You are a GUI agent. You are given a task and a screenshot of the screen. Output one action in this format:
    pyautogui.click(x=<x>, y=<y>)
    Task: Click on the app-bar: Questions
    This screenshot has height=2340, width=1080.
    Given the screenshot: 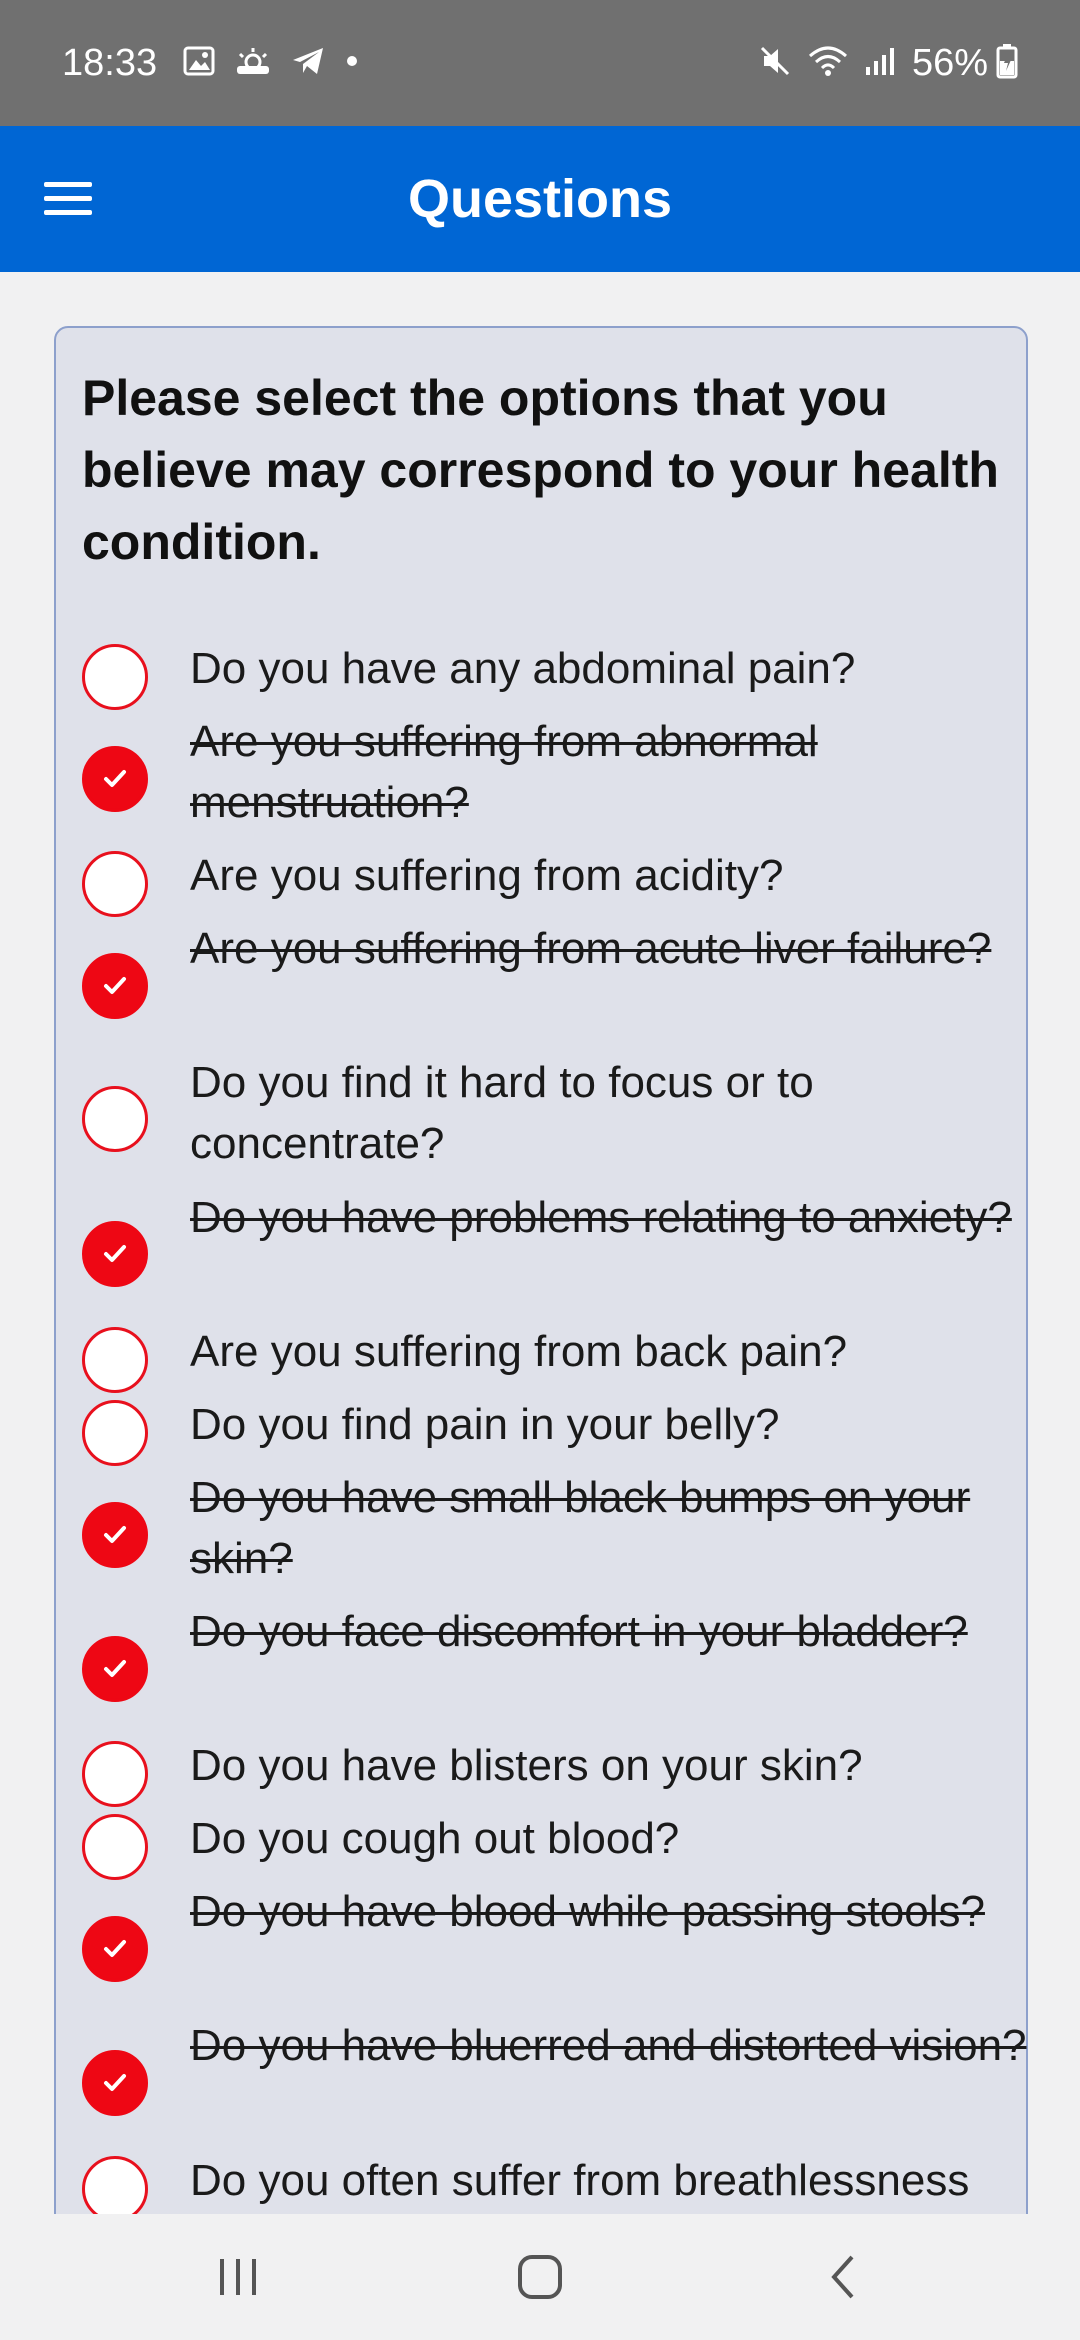 What is the action you would take?
    pyautogui.click(x=540, y=199)
    